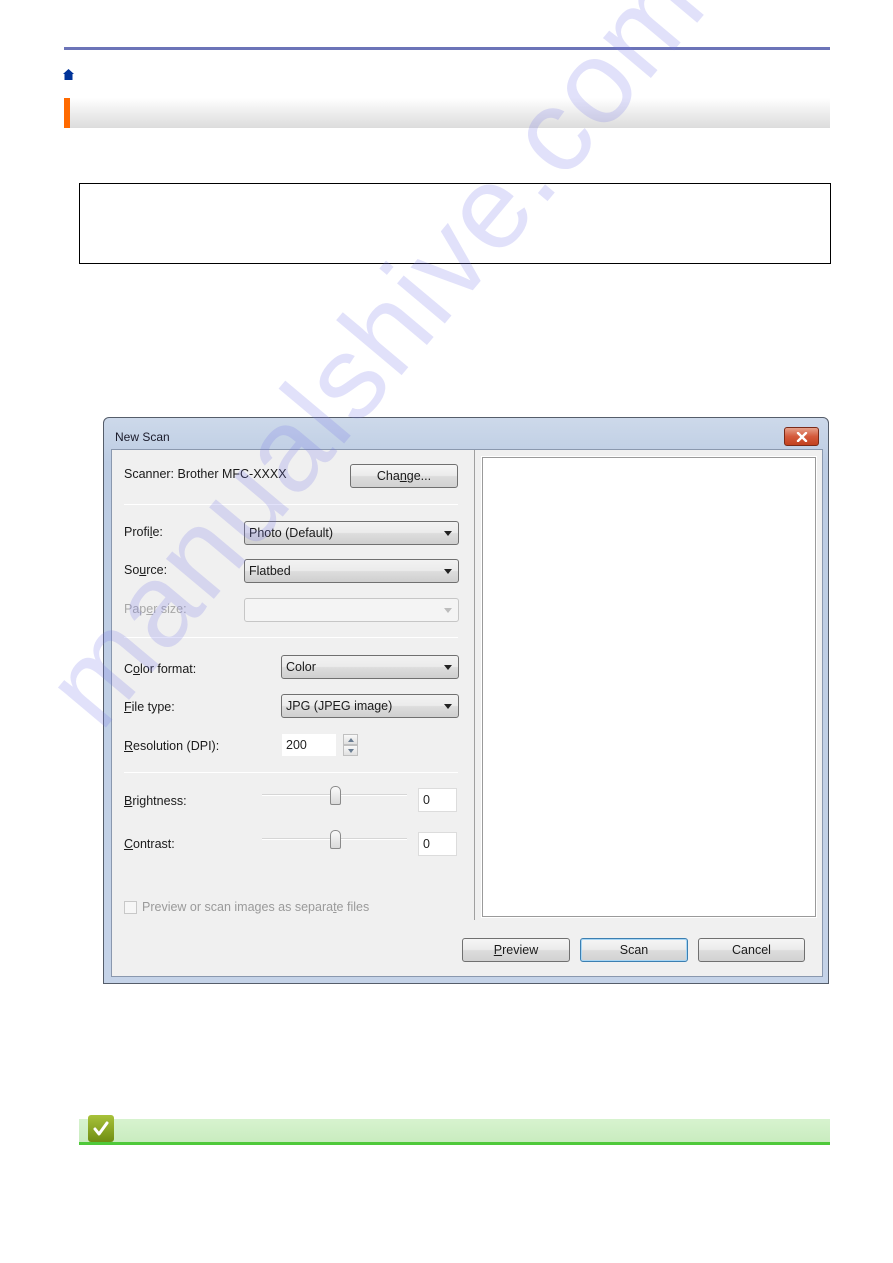 This screenshot has width=893, height=1263. What do you see at coordinates (291, 533) in the screenshot?
I see `profile-value: Photo (Default)` at bounding box center [291, 533].